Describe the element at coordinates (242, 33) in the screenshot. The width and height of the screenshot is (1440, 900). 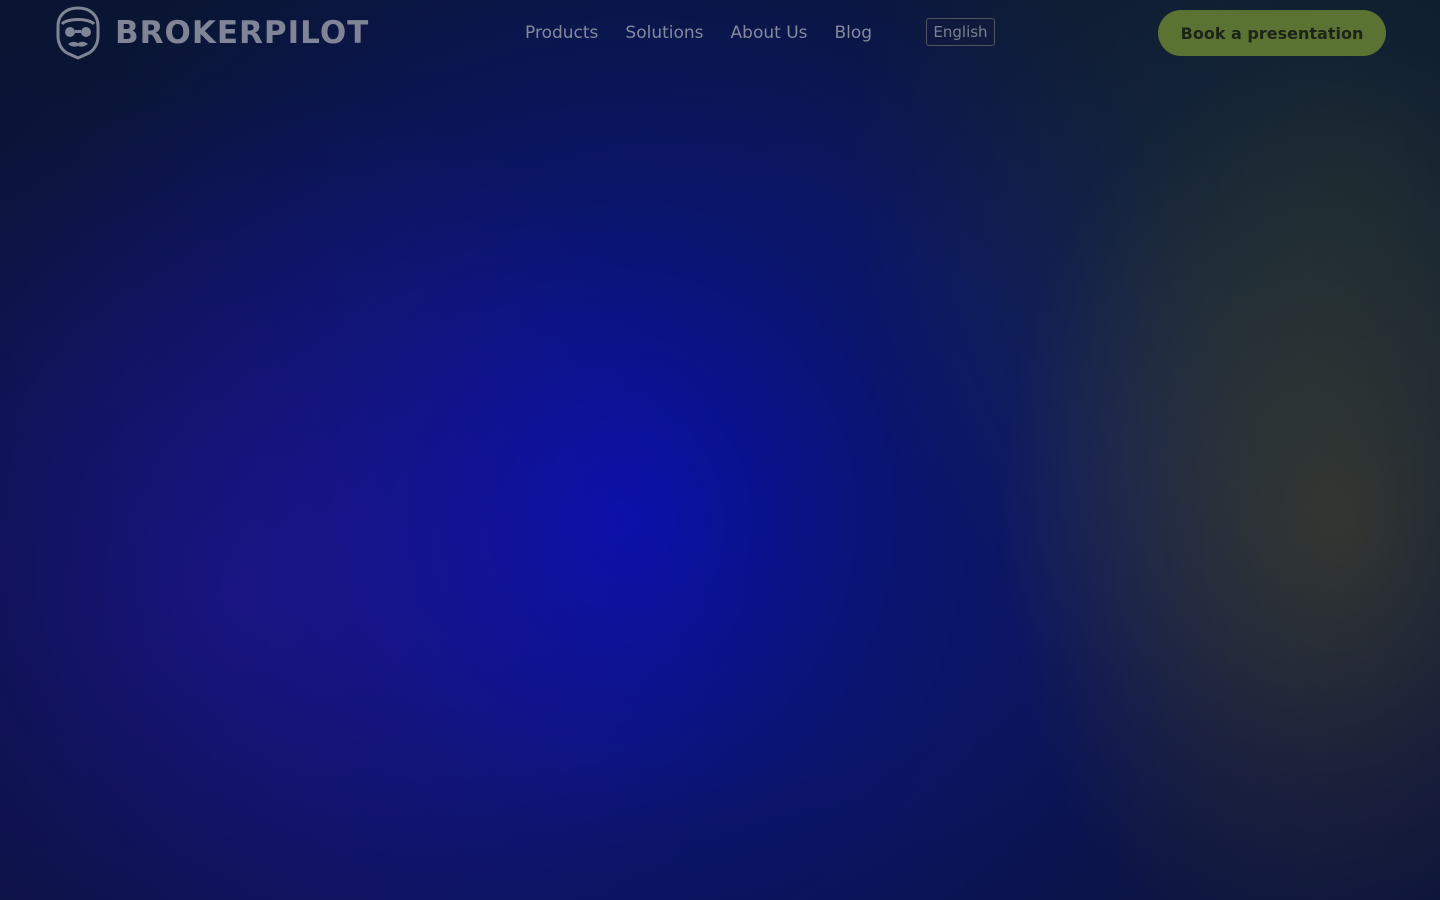
I see `brand-name: BROKERPILOT` at that location.